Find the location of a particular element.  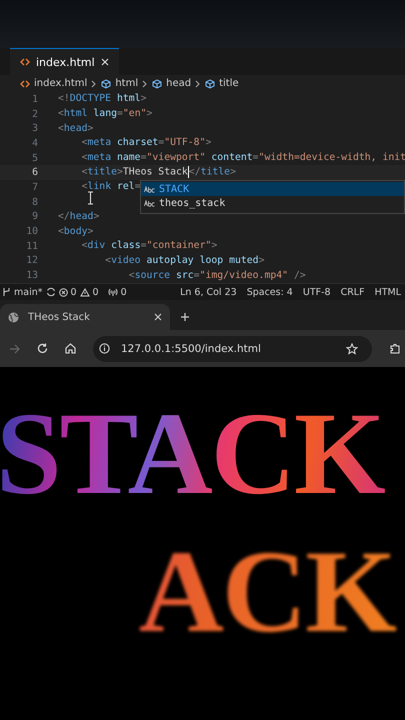

line-number: 1 is located at coordinates (35, 99).